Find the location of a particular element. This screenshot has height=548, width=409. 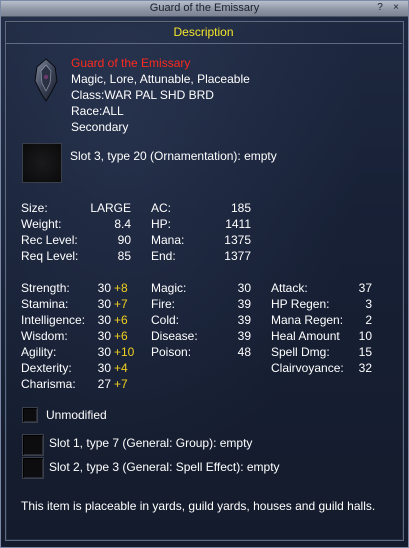

stat-value: 32 is located at coordinates (365, 368).